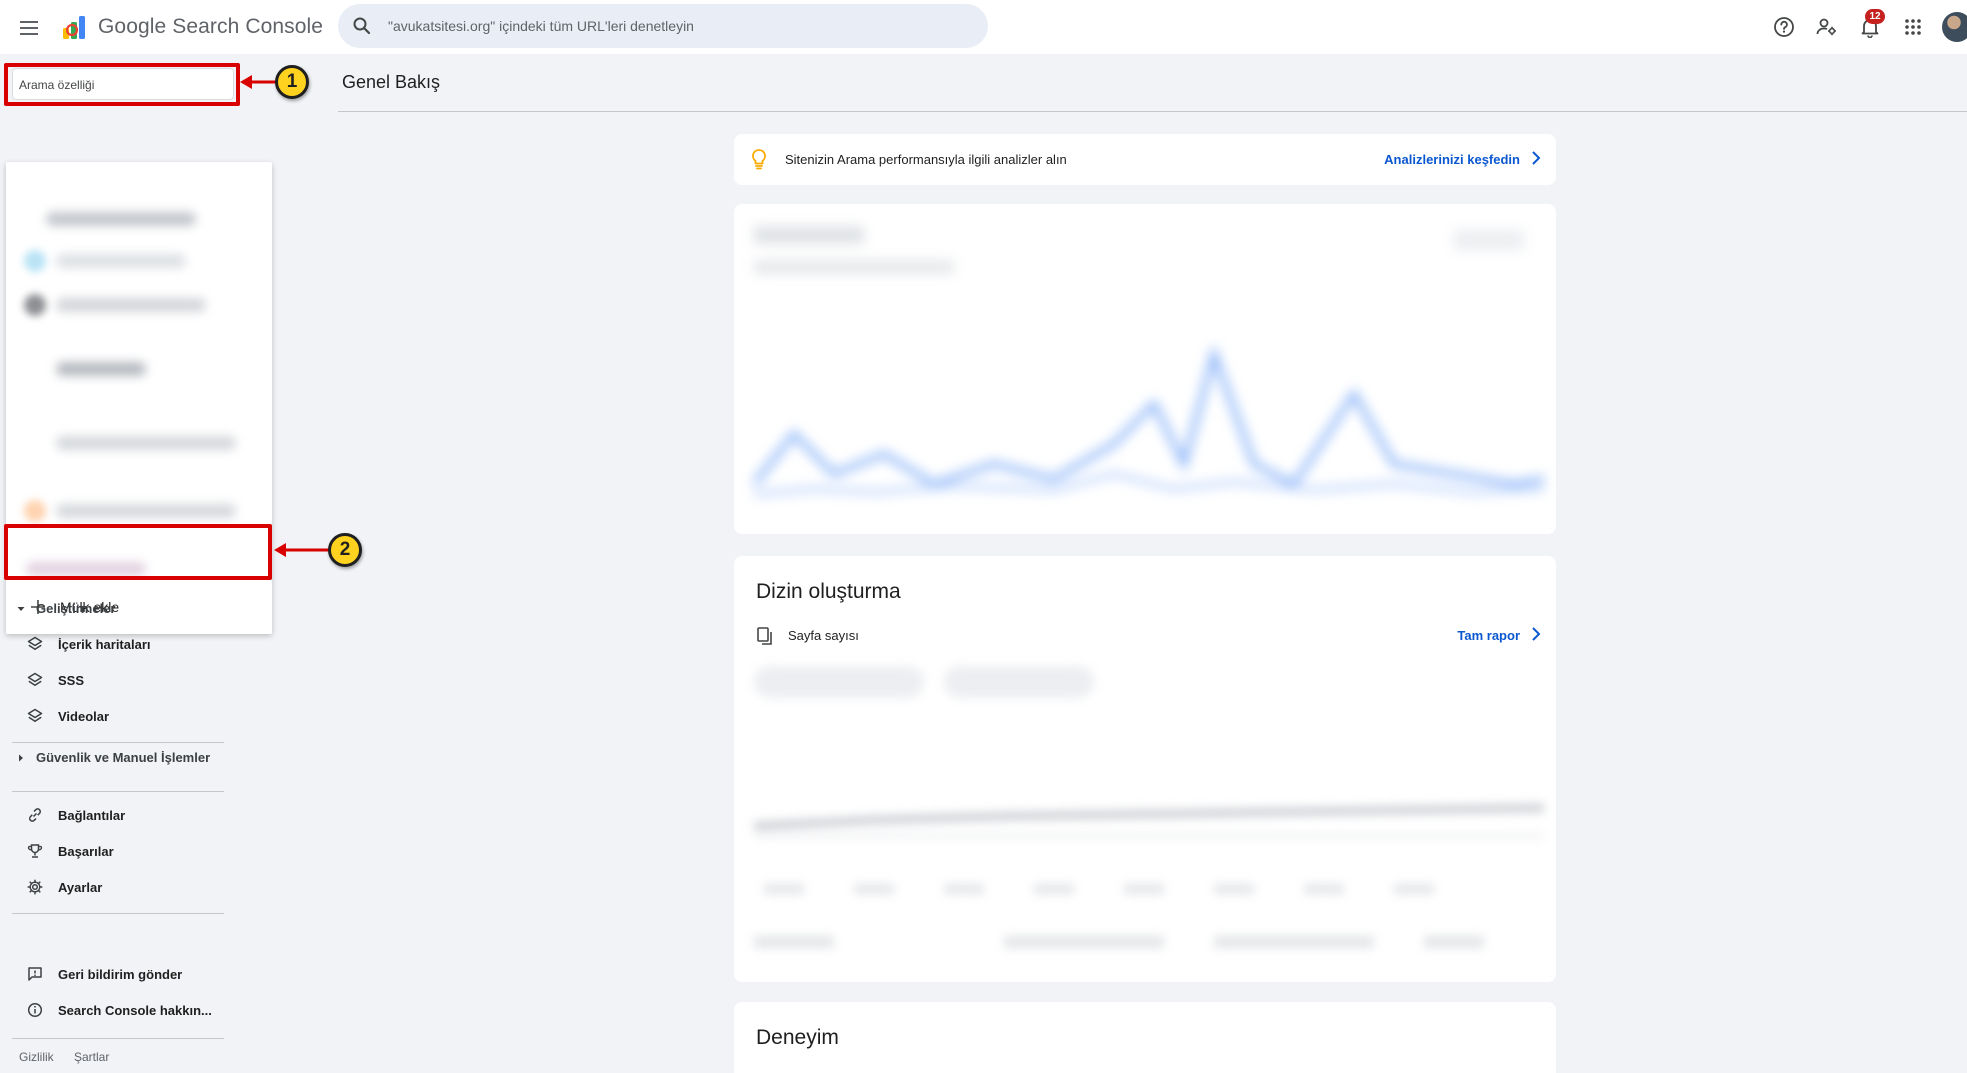 The height and width of the screenshot is (1073, 1967). Describe the element at coordinates (86, 851) in the screenshot. I see `nav-item-label: Başarılar` at that location.